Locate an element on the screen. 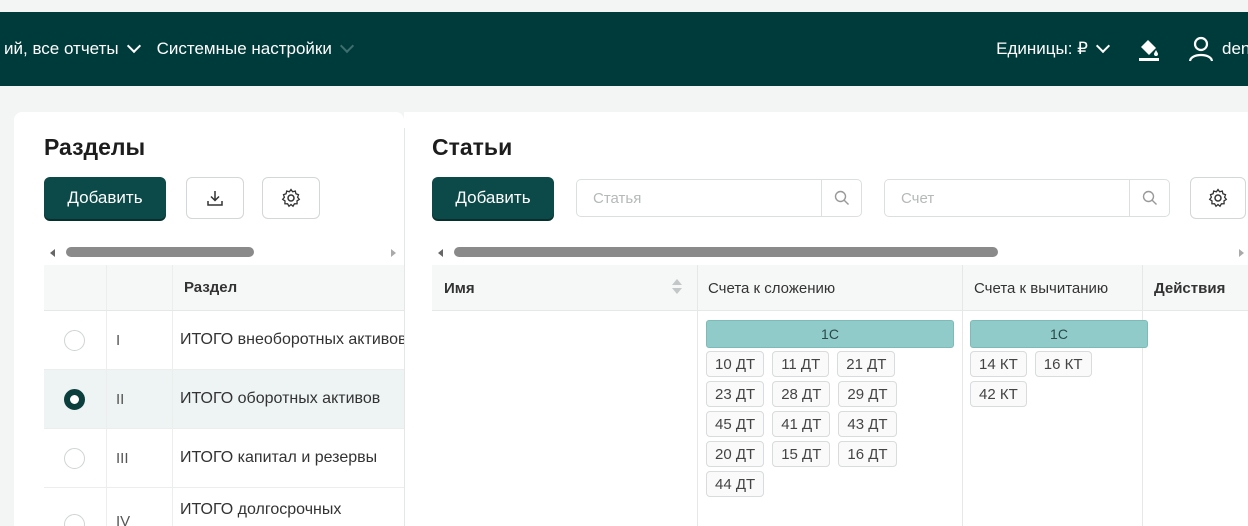 The height and width of the screenshot is (526, 1248). menu-item-reports: ий, все отчеты is located at coordinates (72, 48).